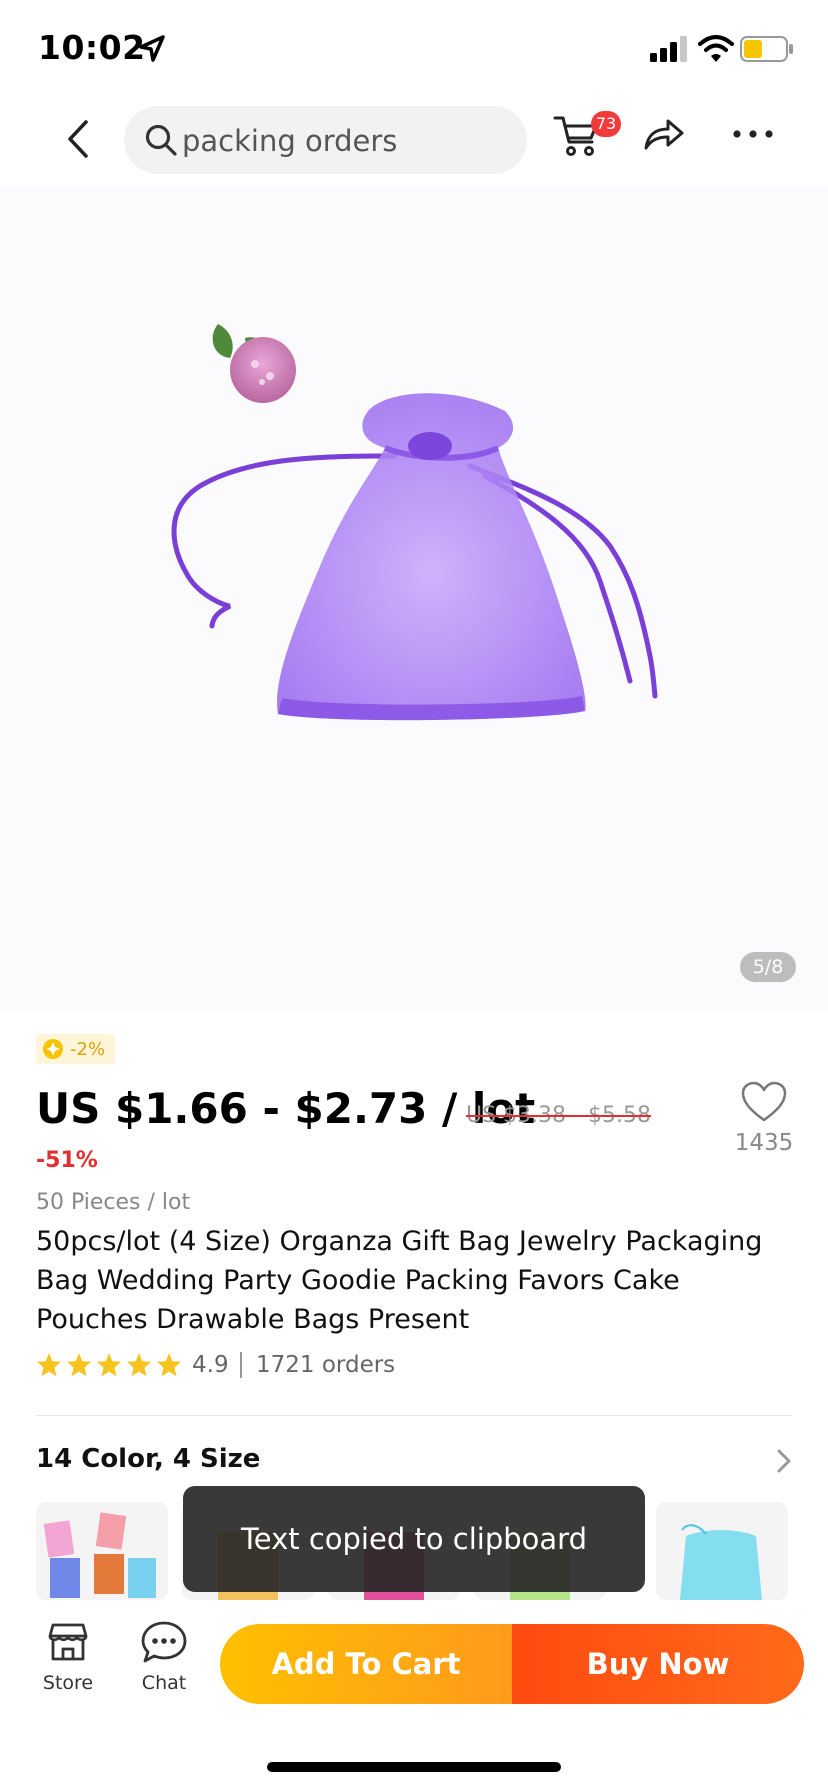 The image size is (828, 1792). I want to click on rating-value: 4.9, so click(210, 1365).